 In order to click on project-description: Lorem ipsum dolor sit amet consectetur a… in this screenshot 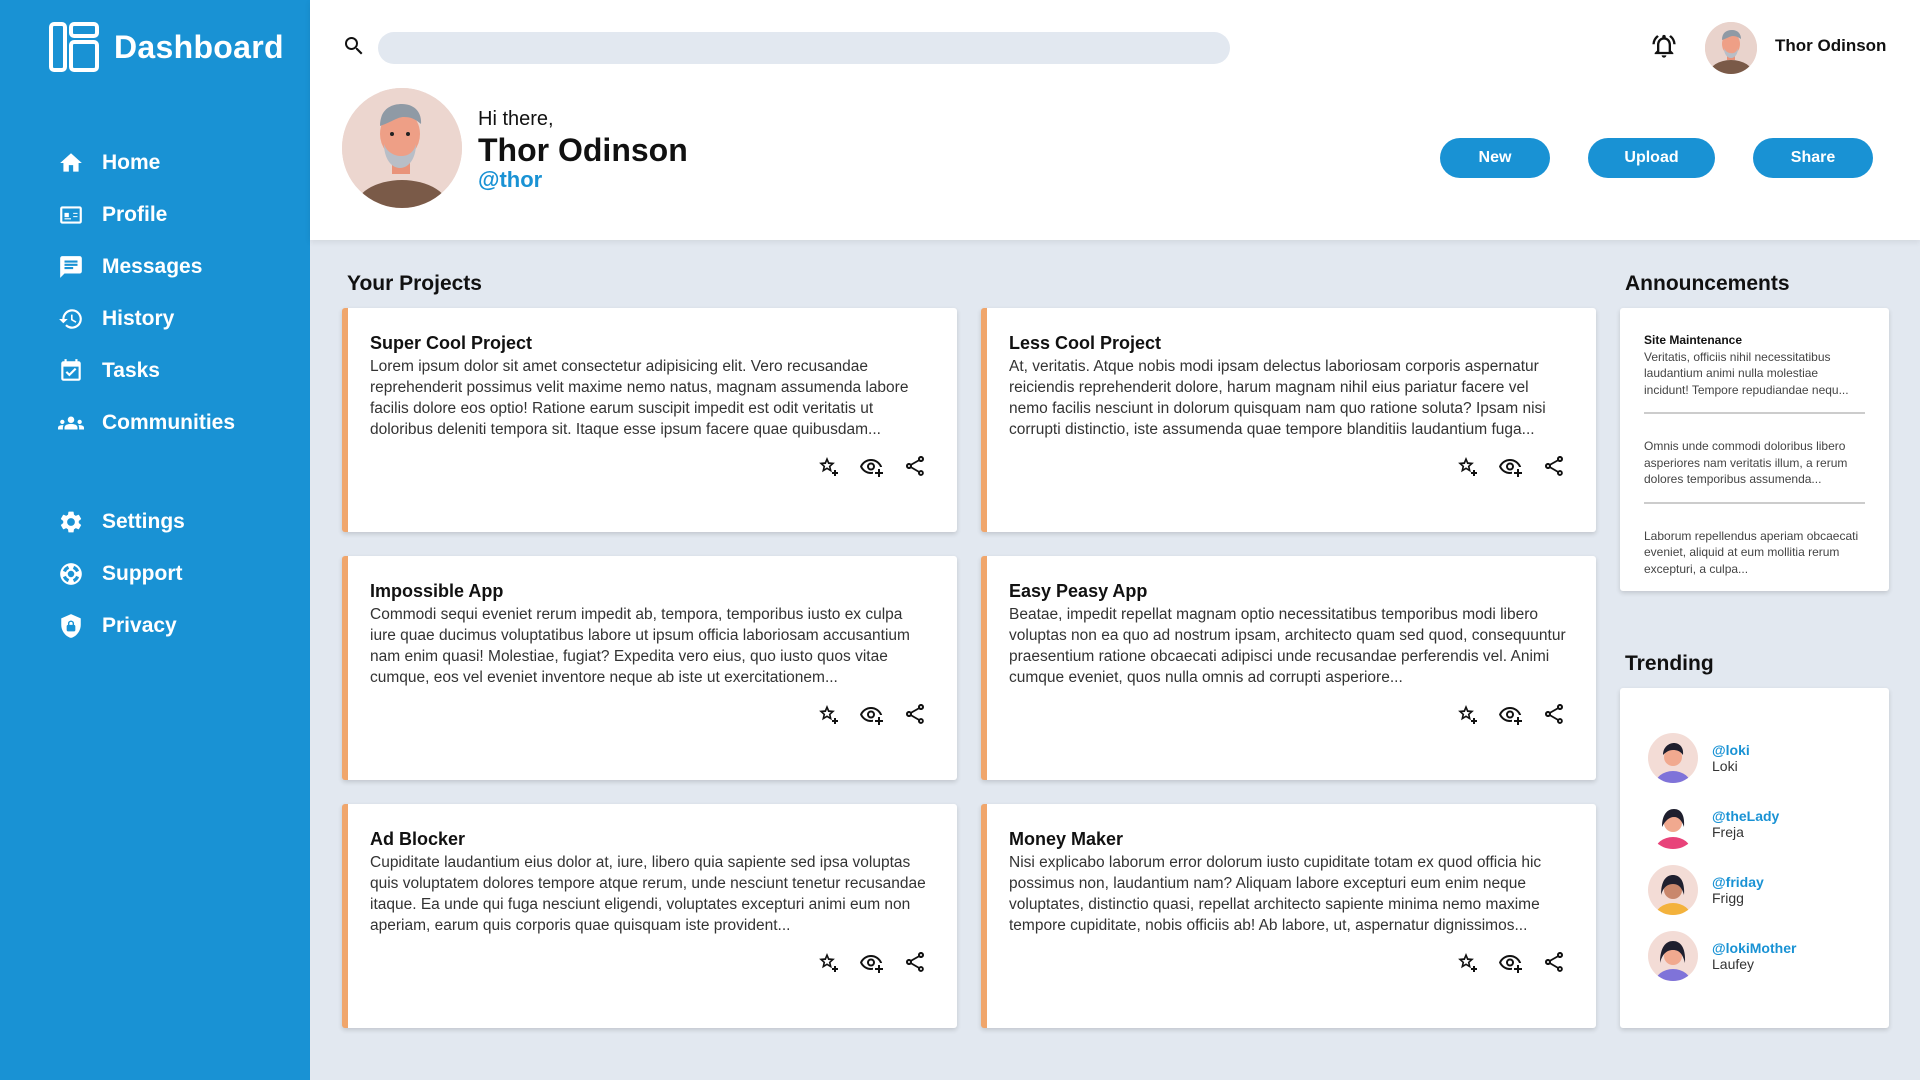, I will do `click(639, 398)`.